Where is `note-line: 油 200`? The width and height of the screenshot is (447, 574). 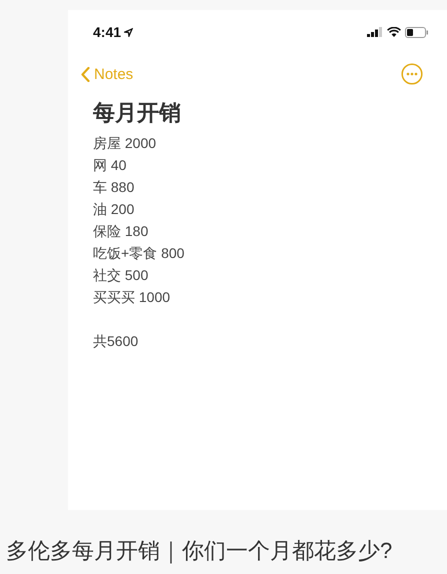 note-line: 油 200 is located at coordinates (114, 209).